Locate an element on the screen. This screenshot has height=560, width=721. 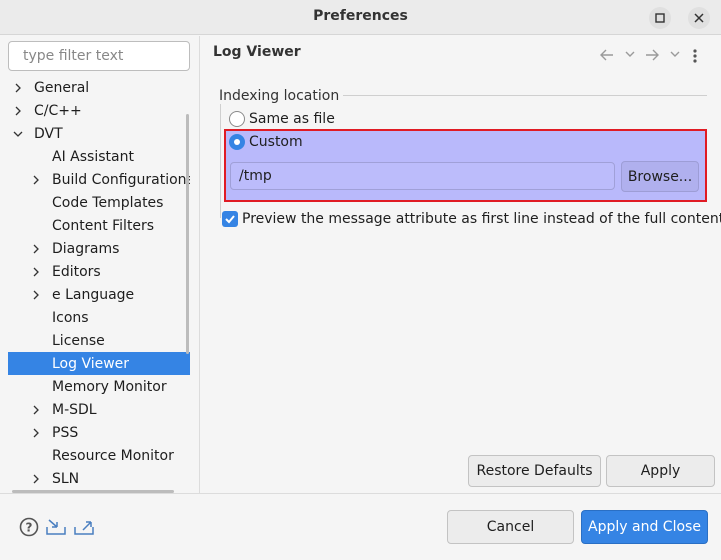
back-arrow-icon is located at coordinates (606, 55).